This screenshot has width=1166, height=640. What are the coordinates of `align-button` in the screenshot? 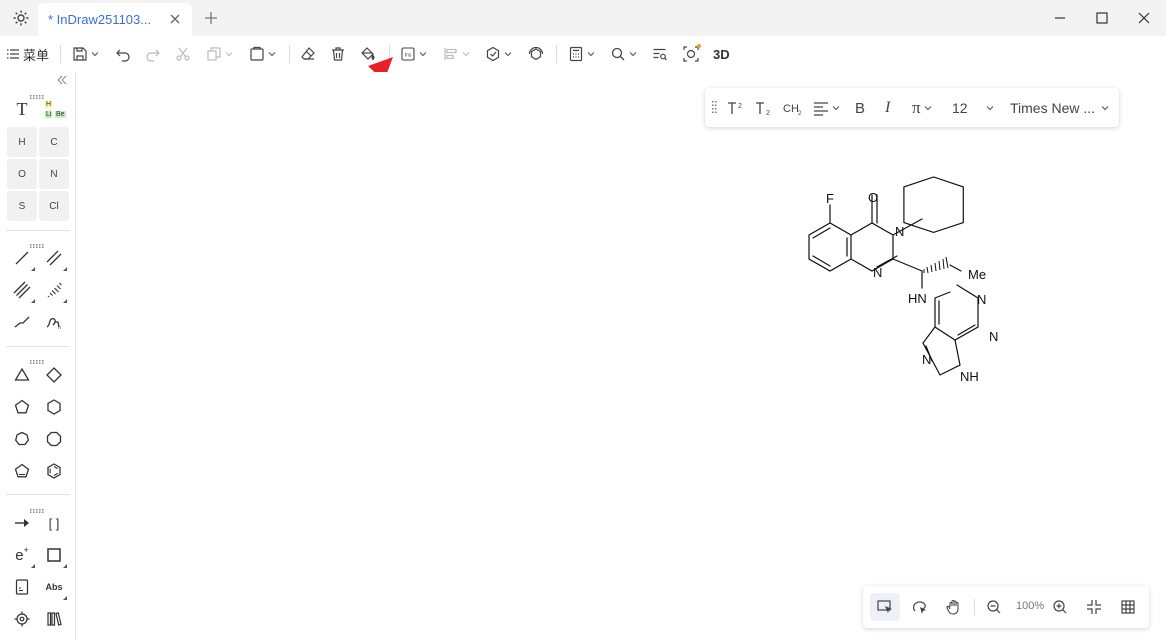 It's located at (456, 54).